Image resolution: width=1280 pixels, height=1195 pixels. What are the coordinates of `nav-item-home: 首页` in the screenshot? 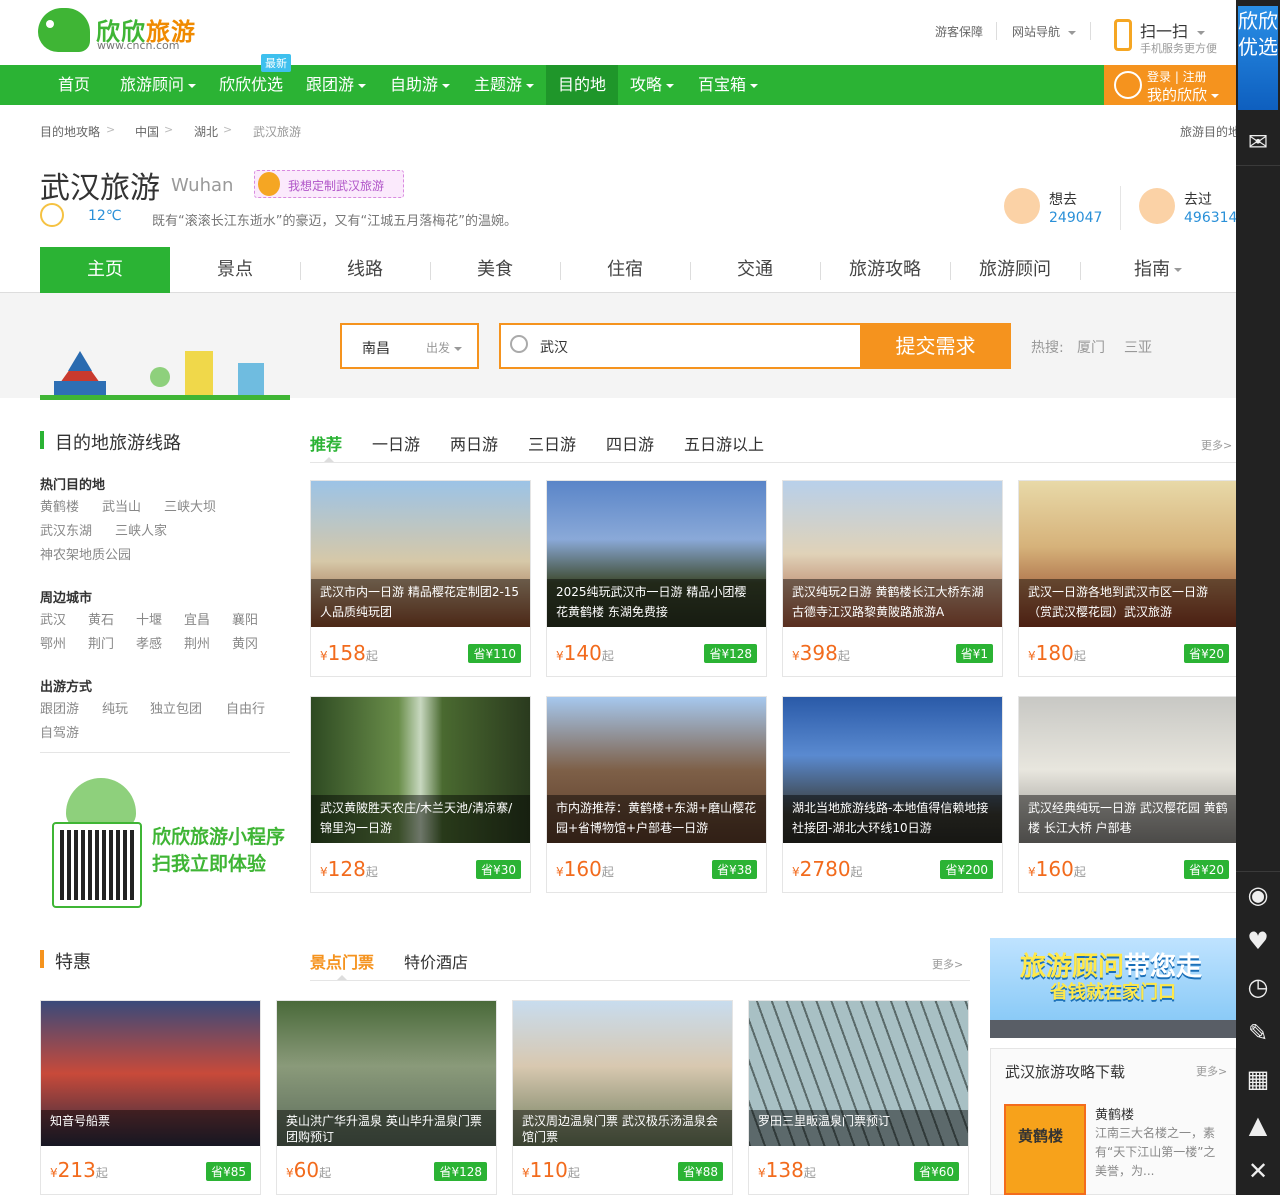 It's located at (74, 85).